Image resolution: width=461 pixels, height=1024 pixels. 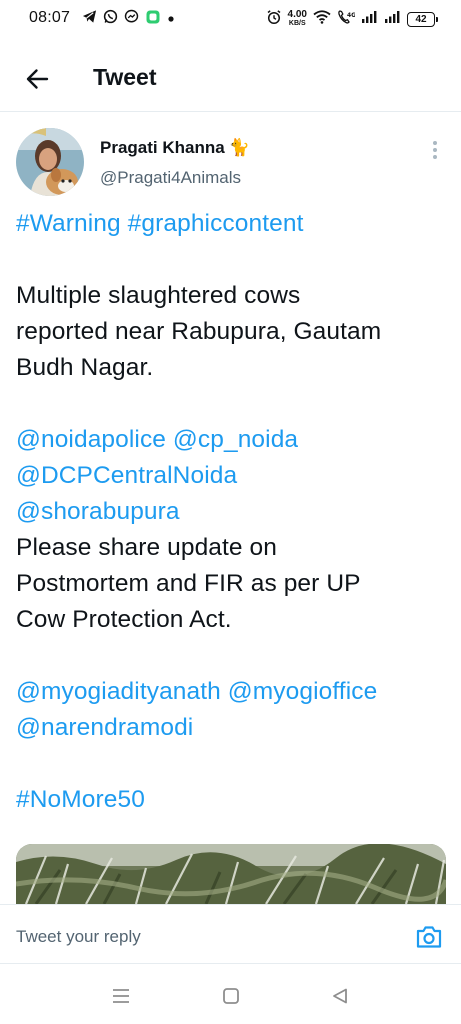 What do you see at coordinates (233, 368) in the screenshot?
I see `tweet-text-line: Budh Nagar.` at bounding box center [233, 368].